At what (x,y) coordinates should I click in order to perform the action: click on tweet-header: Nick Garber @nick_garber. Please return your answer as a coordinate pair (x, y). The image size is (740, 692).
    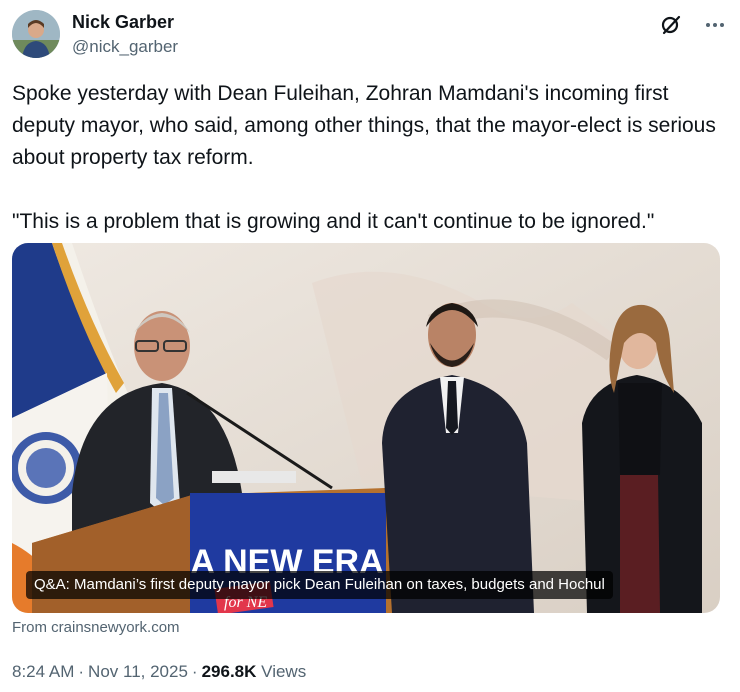
    Looking at the image, I should click on (370, 36).